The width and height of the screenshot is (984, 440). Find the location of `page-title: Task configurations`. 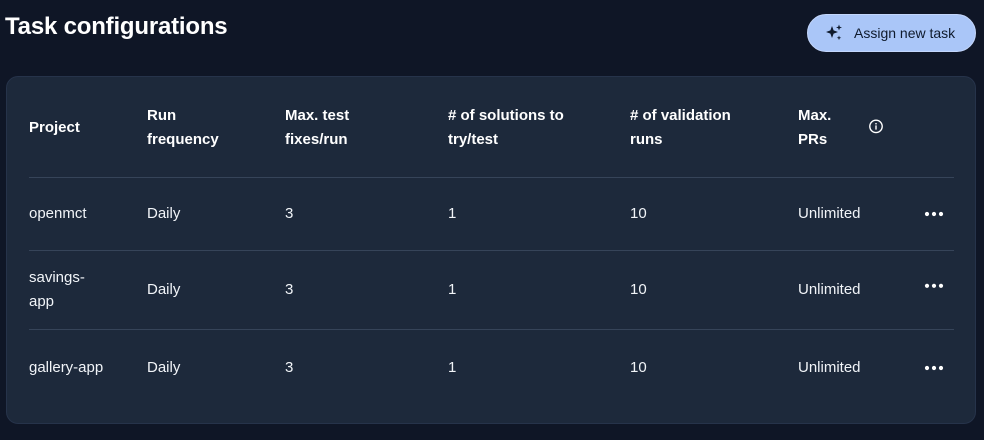

page-title: Task configurations is located at coordinates (116, 26).